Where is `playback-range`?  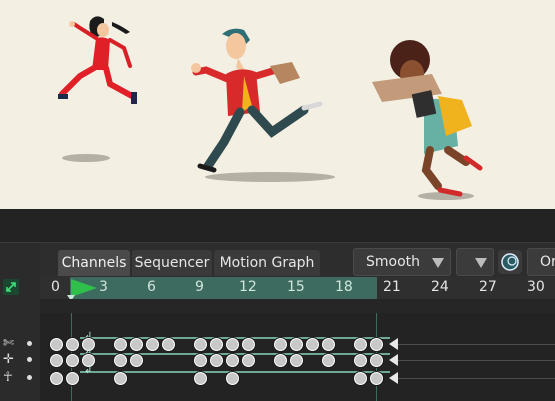
playback-range is located at coordinates (223, 288).